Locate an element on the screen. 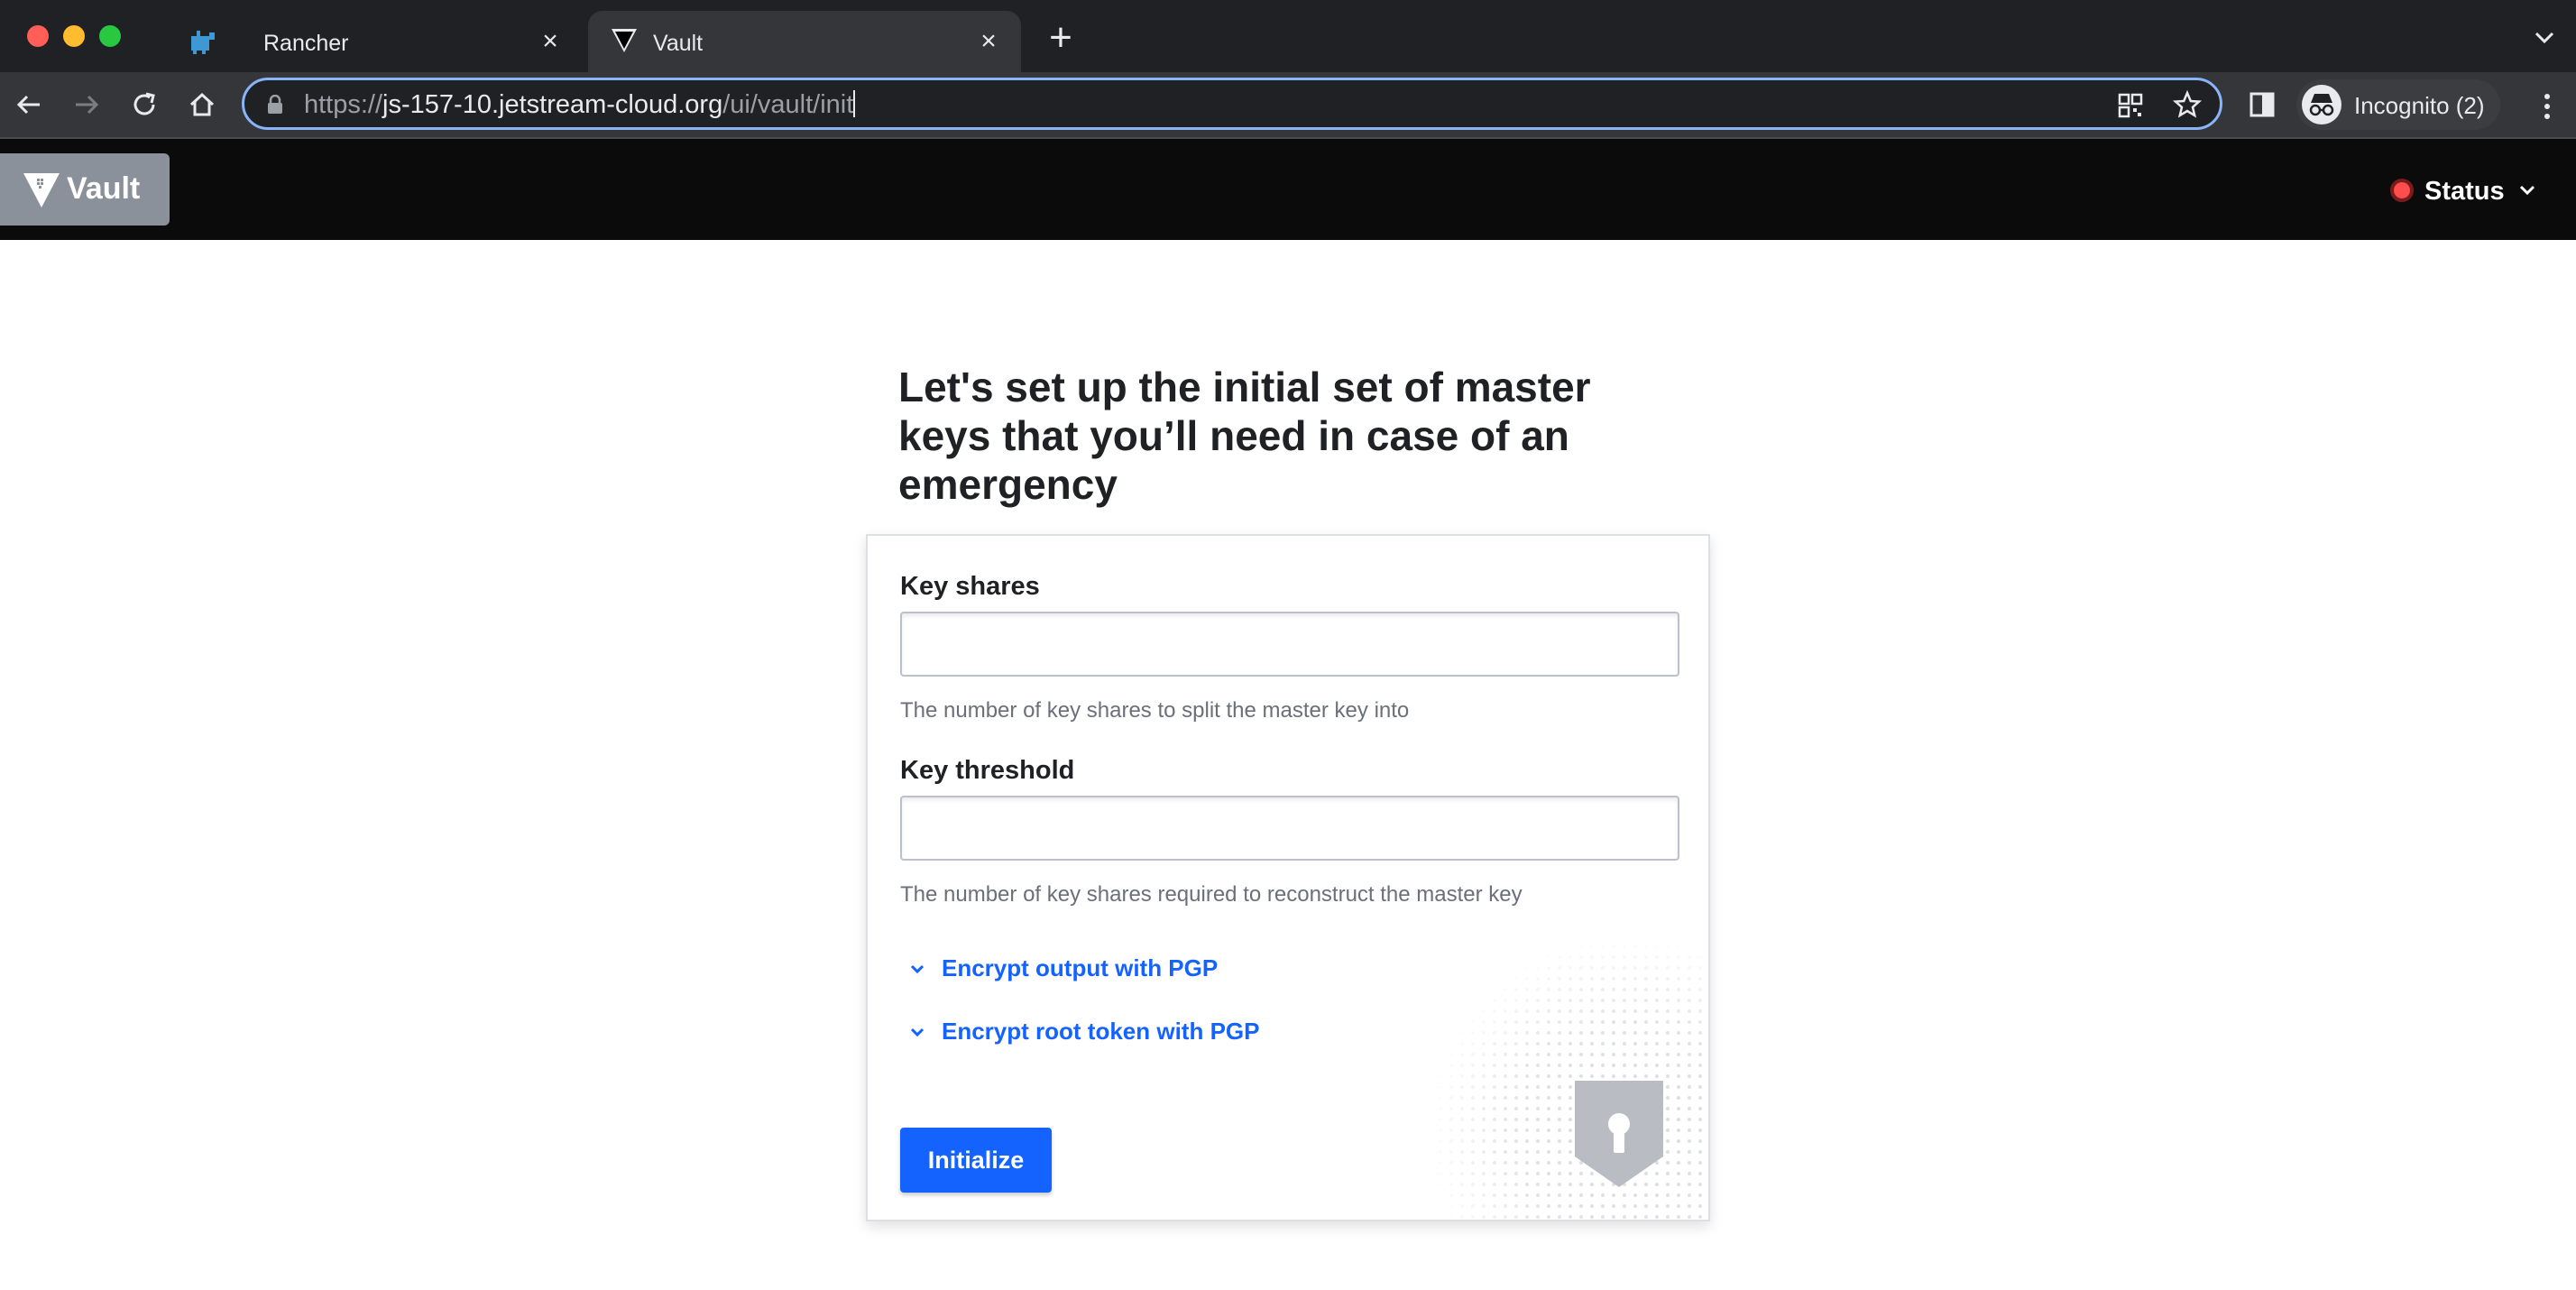  status-dot-icon is located at coordinates (2402, 190).